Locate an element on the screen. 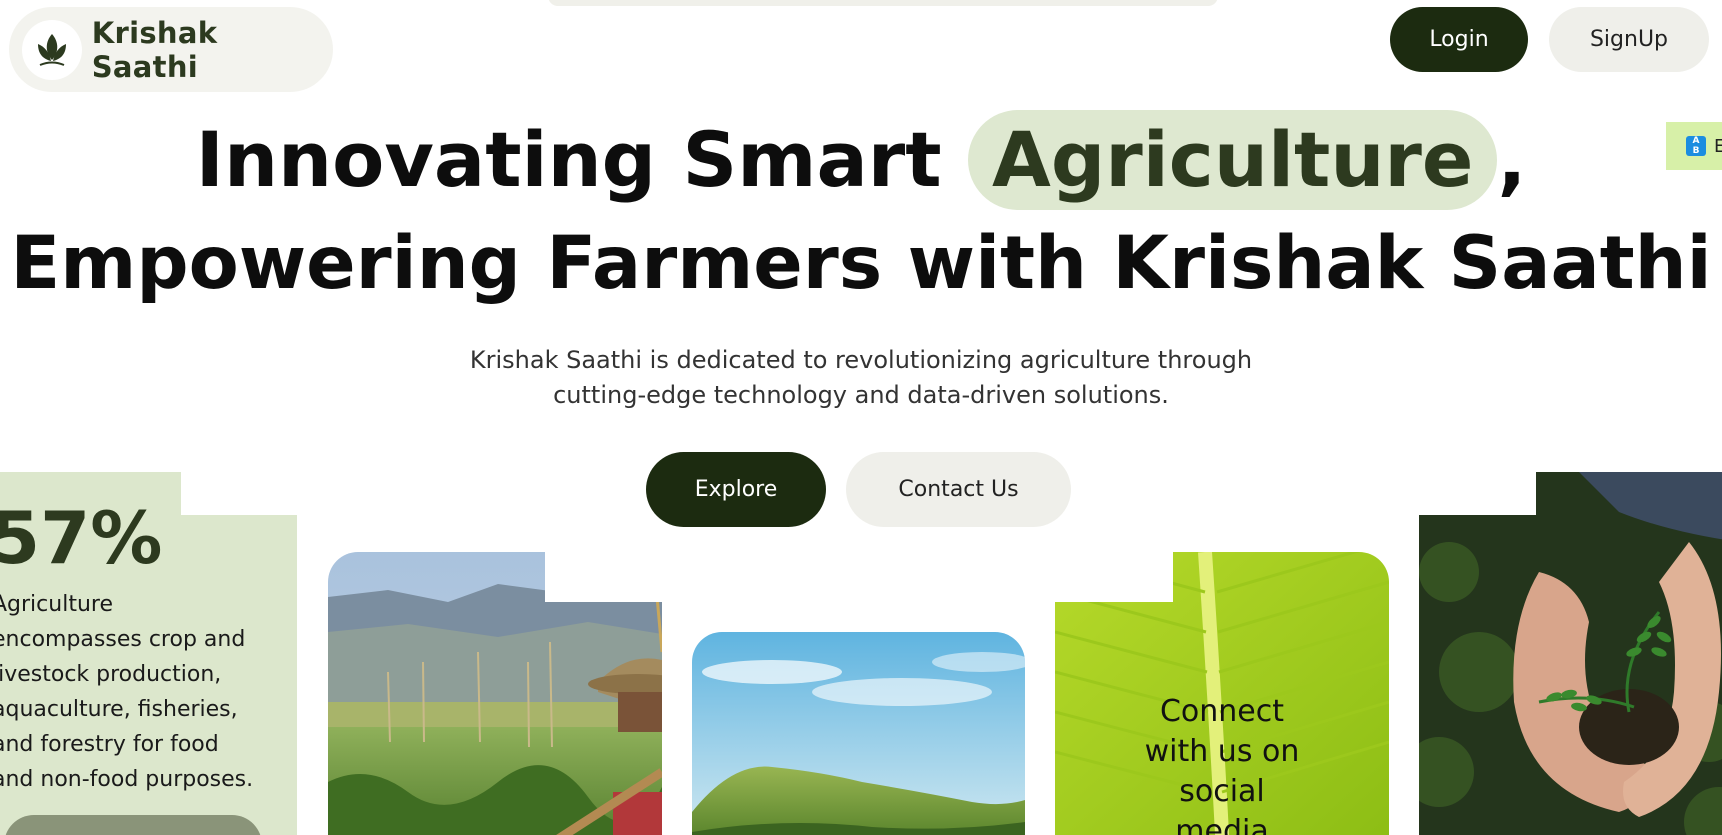 The width and height of the screenshot is (1722, 835). hero-highlight: Agriculture is located at coordinates (1233, 160).